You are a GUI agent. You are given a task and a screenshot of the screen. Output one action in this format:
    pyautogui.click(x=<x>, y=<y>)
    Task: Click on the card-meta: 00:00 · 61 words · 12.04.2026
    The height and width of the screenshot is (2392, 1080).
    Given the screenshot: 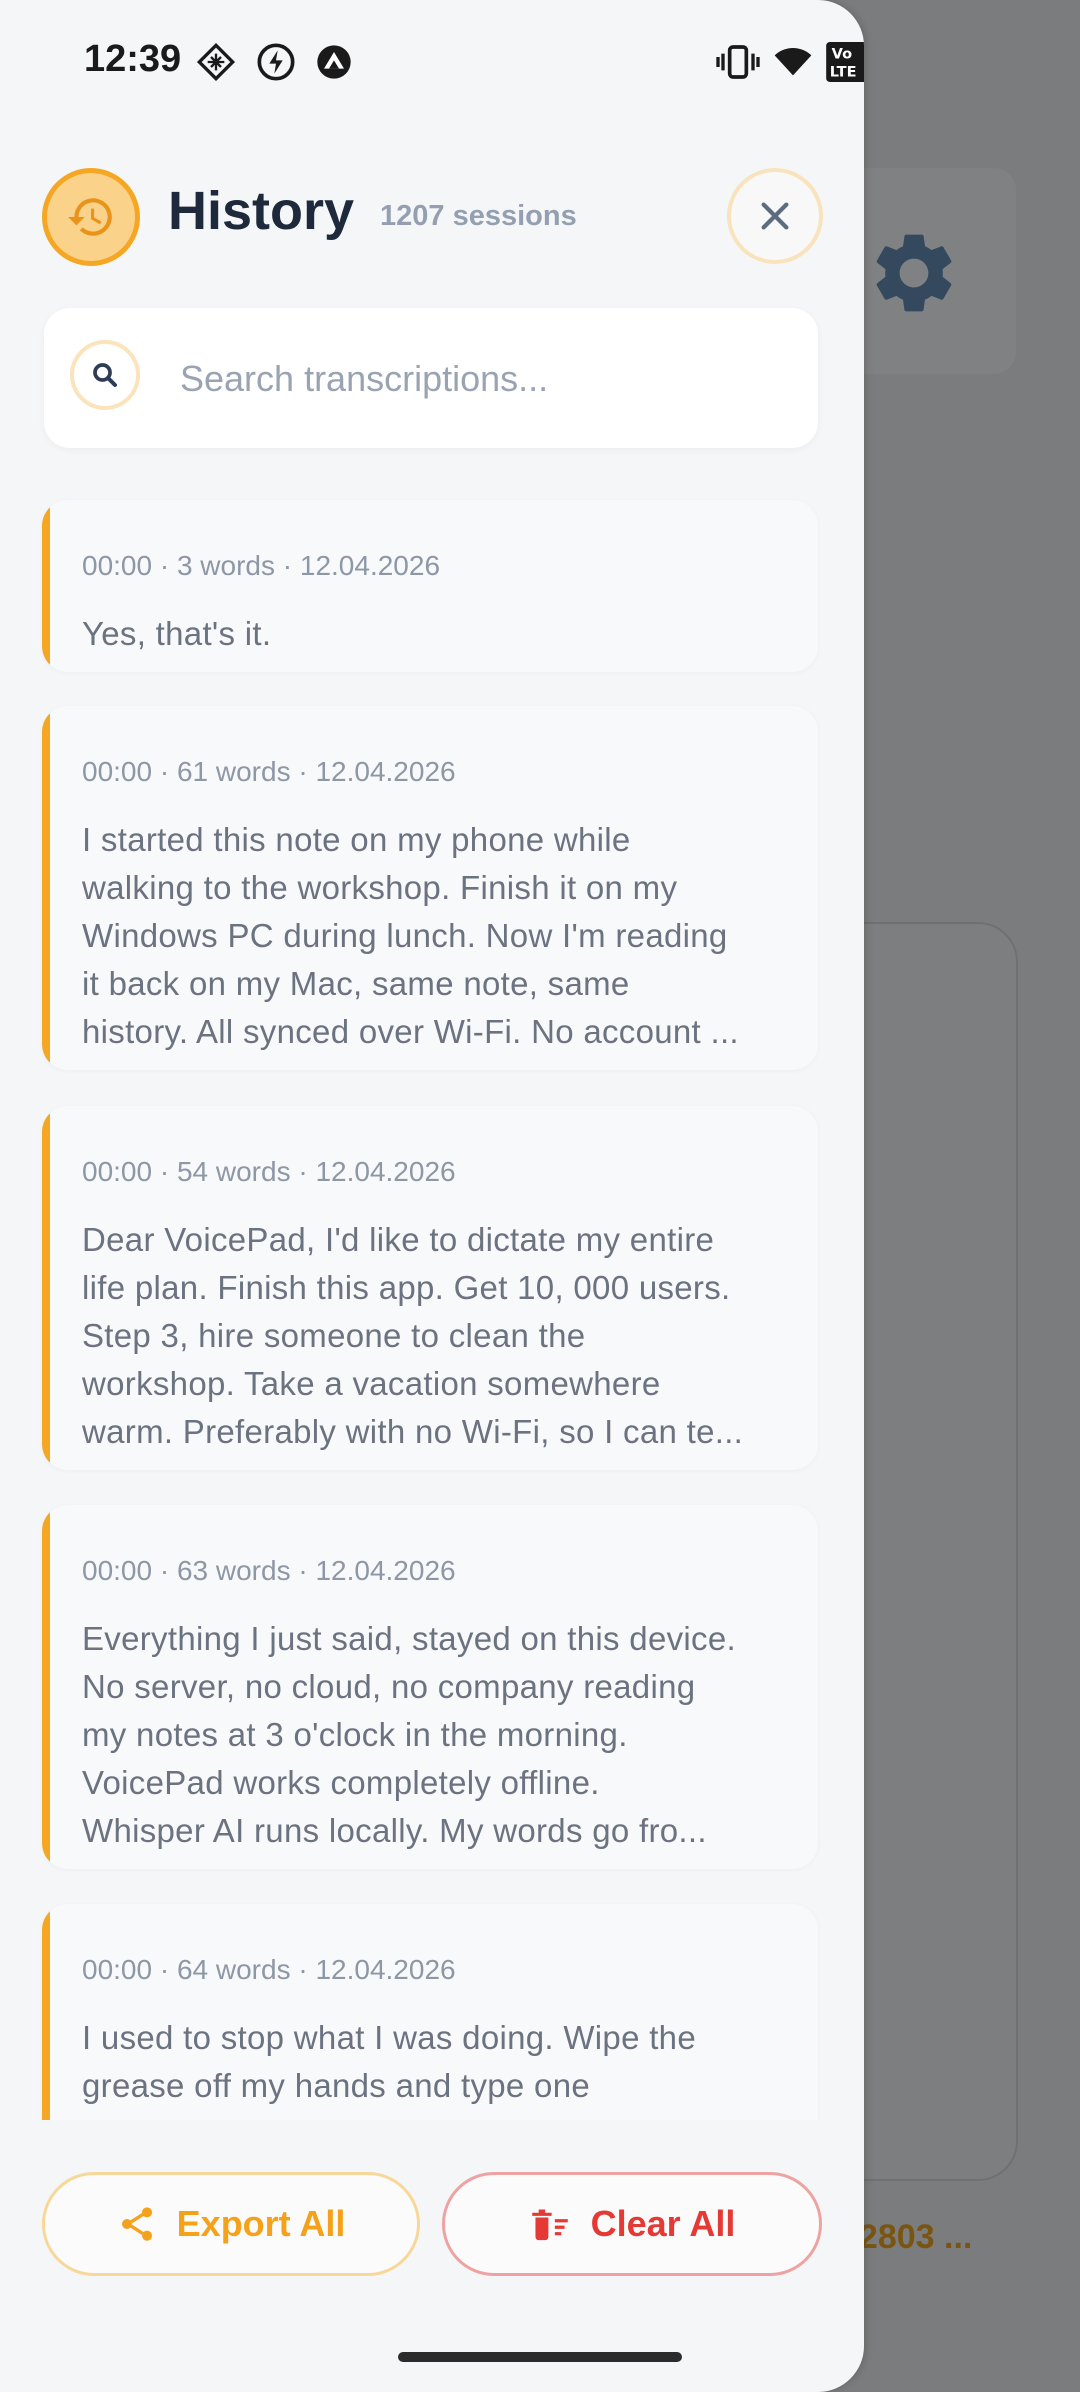 What is the action you would take?
    pyautogui.click(x=269, y=771)
    